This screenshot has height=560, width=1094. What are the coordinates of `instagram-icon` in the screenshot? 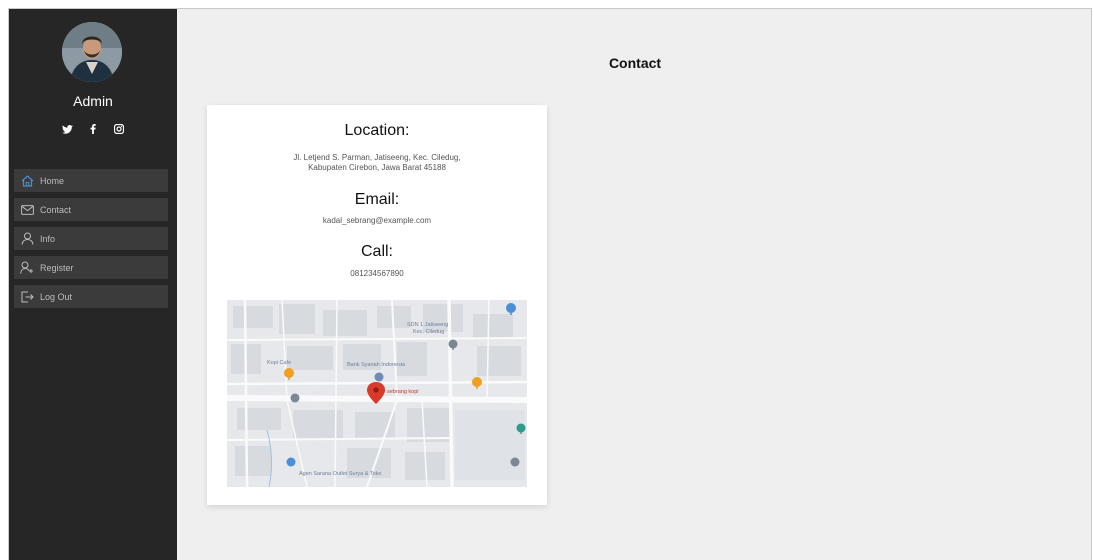 It's located at (119, 129).